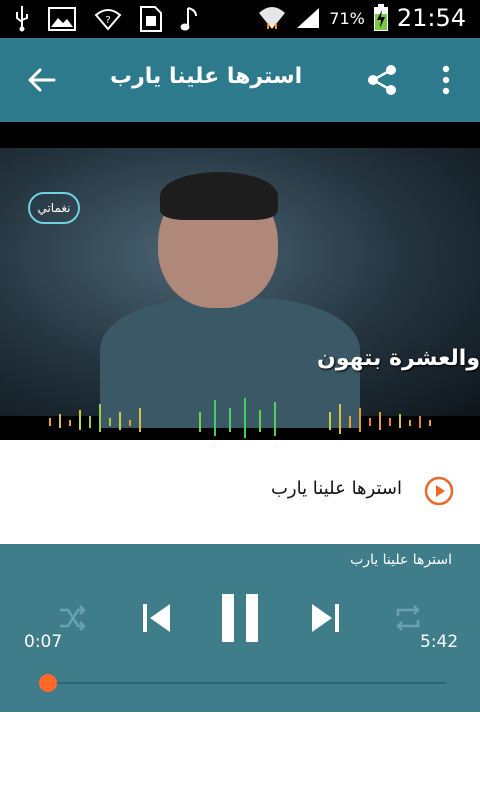  I want to click on total-time: 5:42, so click(439, 642).